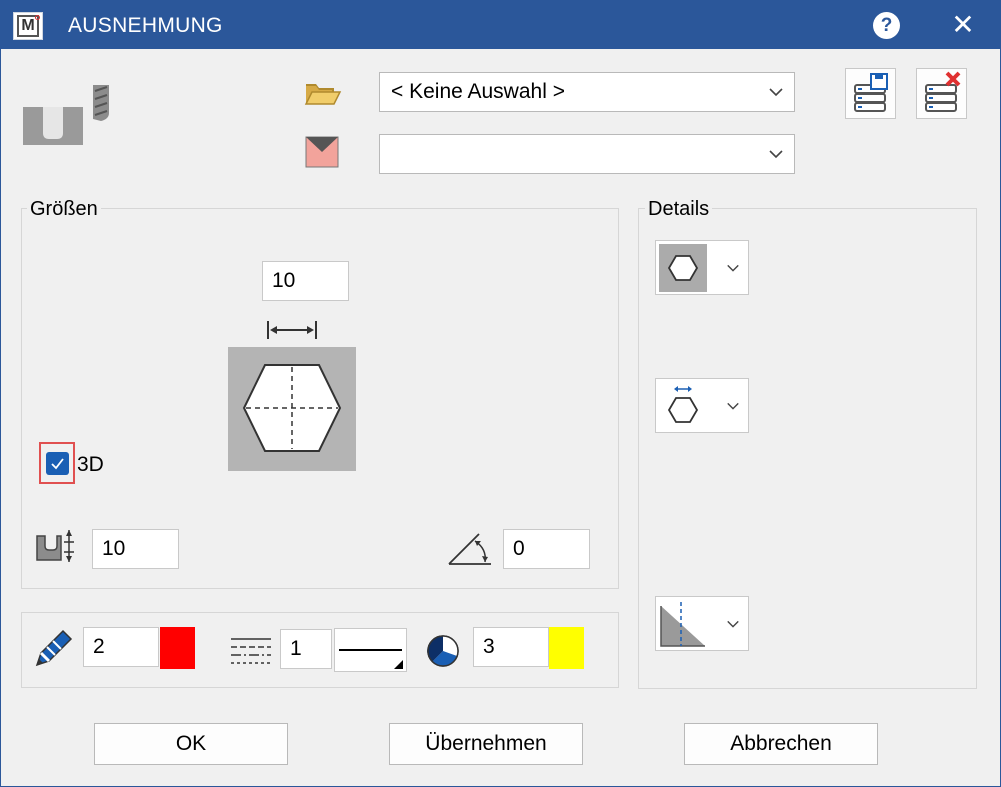 This screenshot has width=1001, height=787. Describe the element at coordinates (55, 546) in the screenshot. I see `depth-icon` at that location.